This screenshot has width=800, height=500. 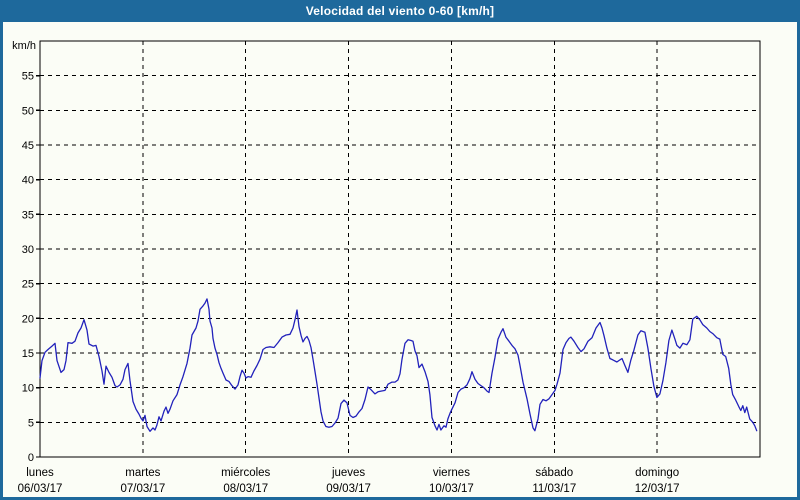 What do you see at coordinates (657, 489) in the screenshot?
I see `date-label-6: 12/03/17` at bounding box center [657, 489].